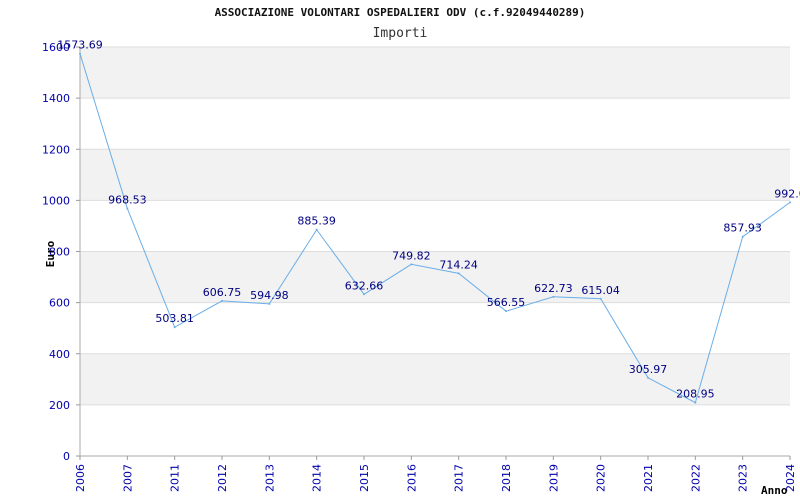  What do you see at coordinates (127, 199) in the screenshot?
I see `data-label: 968.53` at bounding box center [127, 199].